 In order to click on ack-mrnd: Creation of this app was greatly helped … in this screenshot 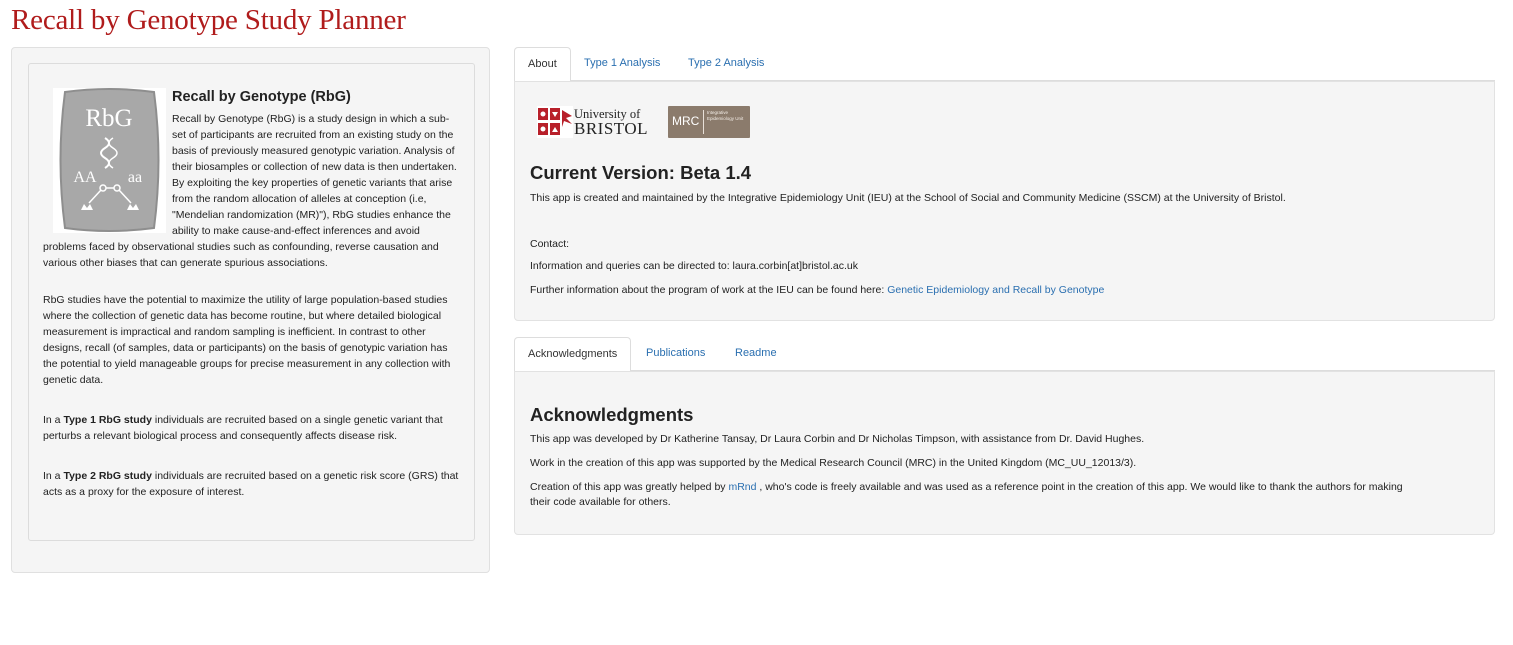, I will do `click(966, 487)`.